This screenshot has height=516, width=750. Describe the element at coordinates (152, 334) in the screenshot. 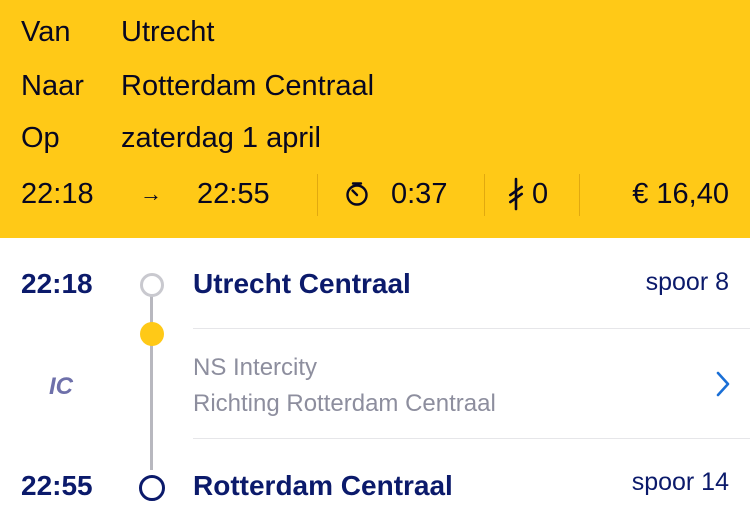

I see `current-position-icon` at that location.